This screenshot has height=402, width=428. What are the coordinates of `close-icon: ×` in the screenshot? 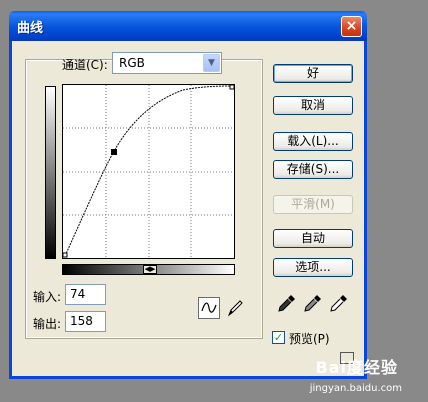 It's located at (351, 26).